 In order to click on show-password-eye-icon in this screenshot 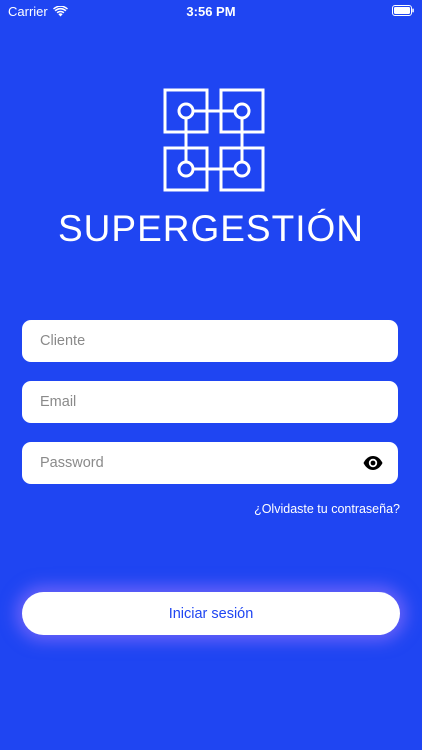, I will do `click(373, 463)`.